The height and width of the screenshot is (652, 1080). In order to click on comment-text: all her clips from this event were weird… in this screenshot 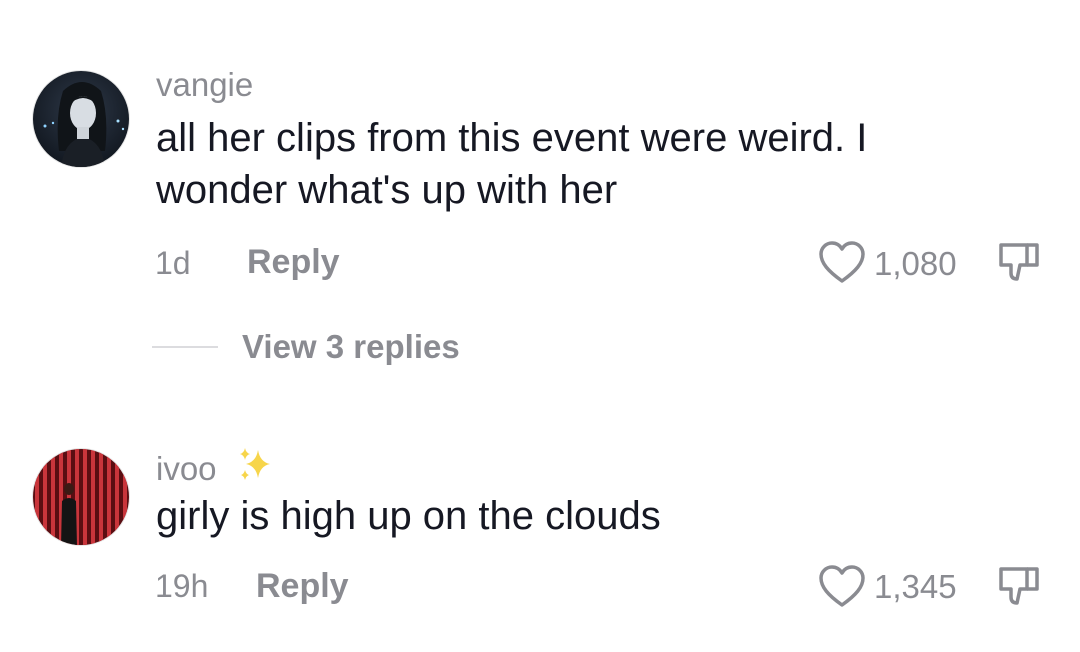, I will do `click(571, 164)`.